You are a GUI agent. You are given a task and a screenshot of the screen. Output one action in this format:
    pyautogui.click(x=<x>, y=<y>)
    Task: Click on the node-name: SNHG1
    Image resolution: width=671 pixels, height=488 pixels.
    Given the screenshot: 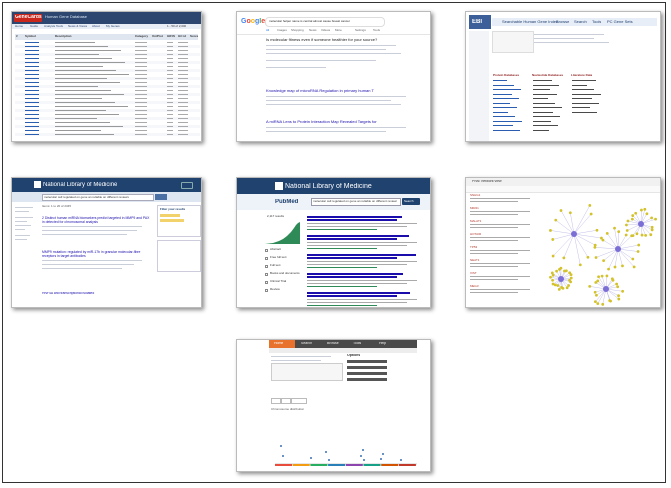 What is the action you would take?
    pyautogui.click(x=475, y=195)
    